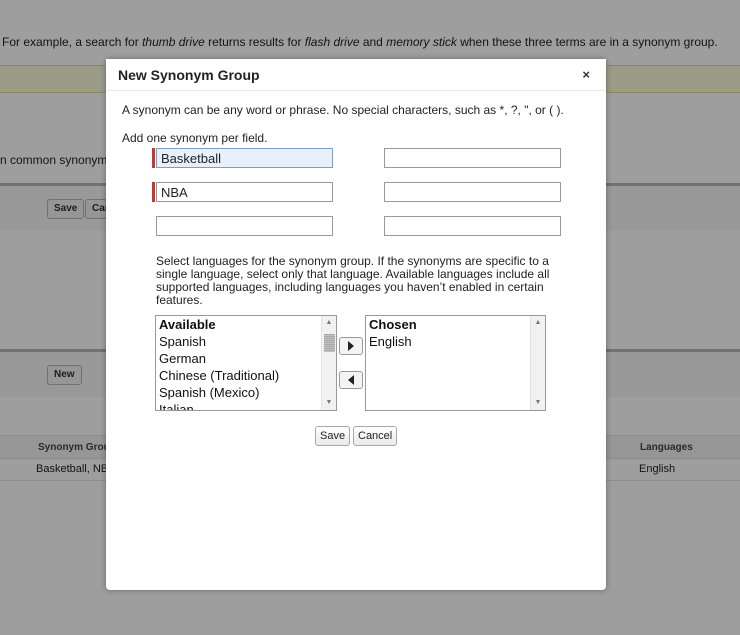 This screenshot has width=740, height=635. I want to click on available-header: Available, so click(187, 324).